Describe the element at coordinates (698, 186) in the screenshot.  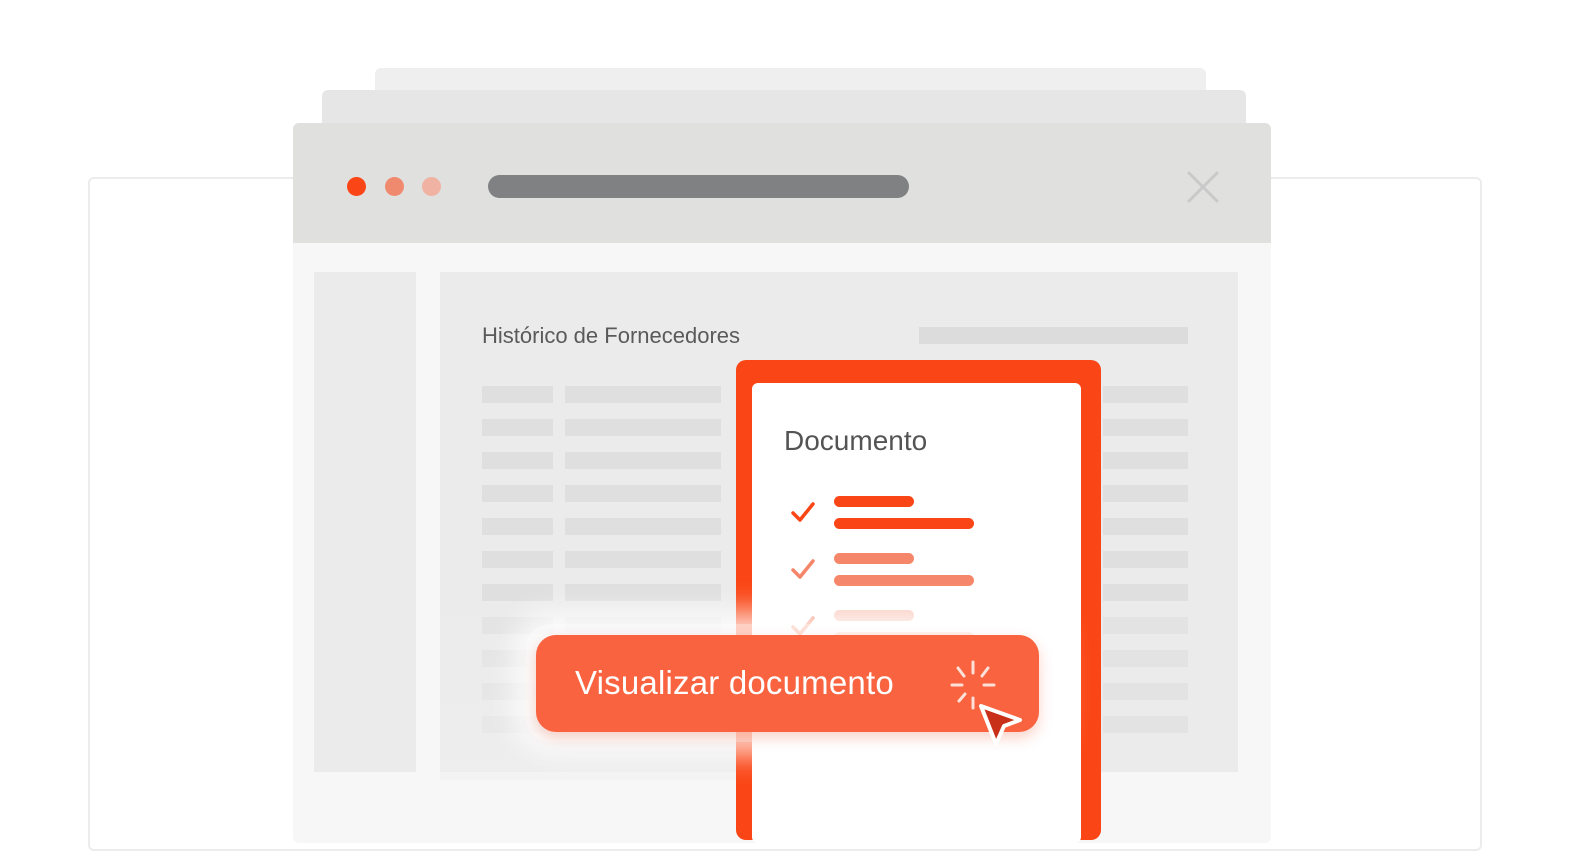
I see `address-bar` at that location.